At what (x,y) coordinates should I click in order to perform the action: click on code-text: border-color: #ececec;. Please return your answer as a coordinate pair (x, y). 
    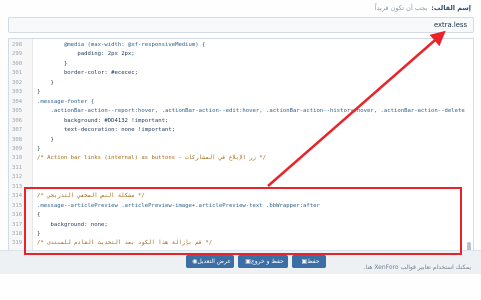
    Looking at the image, I should click on (88, 73).